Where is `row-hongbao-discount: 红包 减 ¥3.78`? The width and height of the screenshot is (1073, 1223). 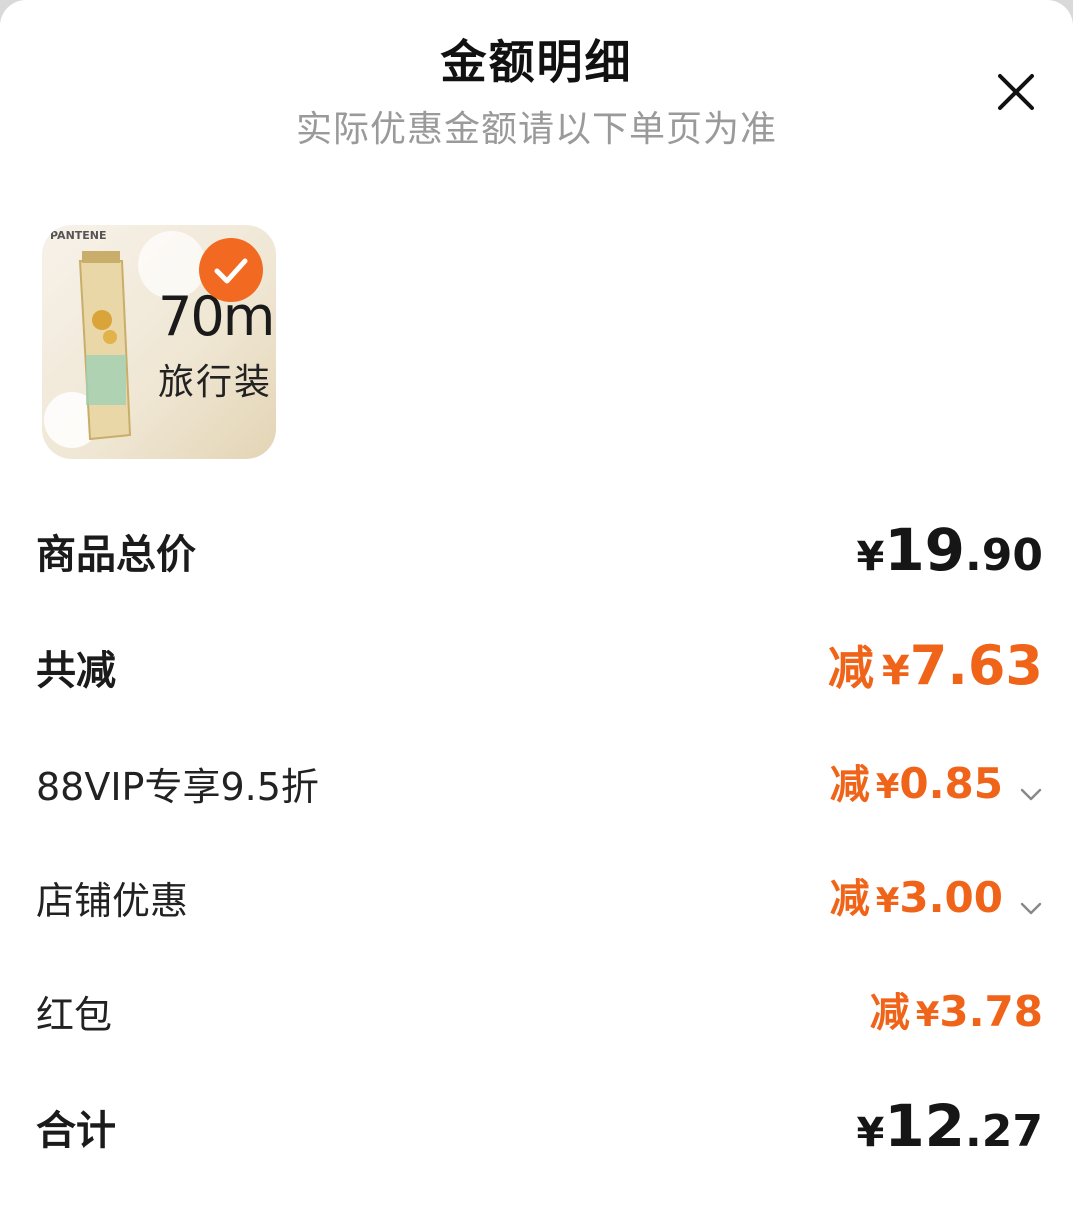
row-hongbao-discount: 红包 减 ¥3.78 is located at coordinates (536, 1008).